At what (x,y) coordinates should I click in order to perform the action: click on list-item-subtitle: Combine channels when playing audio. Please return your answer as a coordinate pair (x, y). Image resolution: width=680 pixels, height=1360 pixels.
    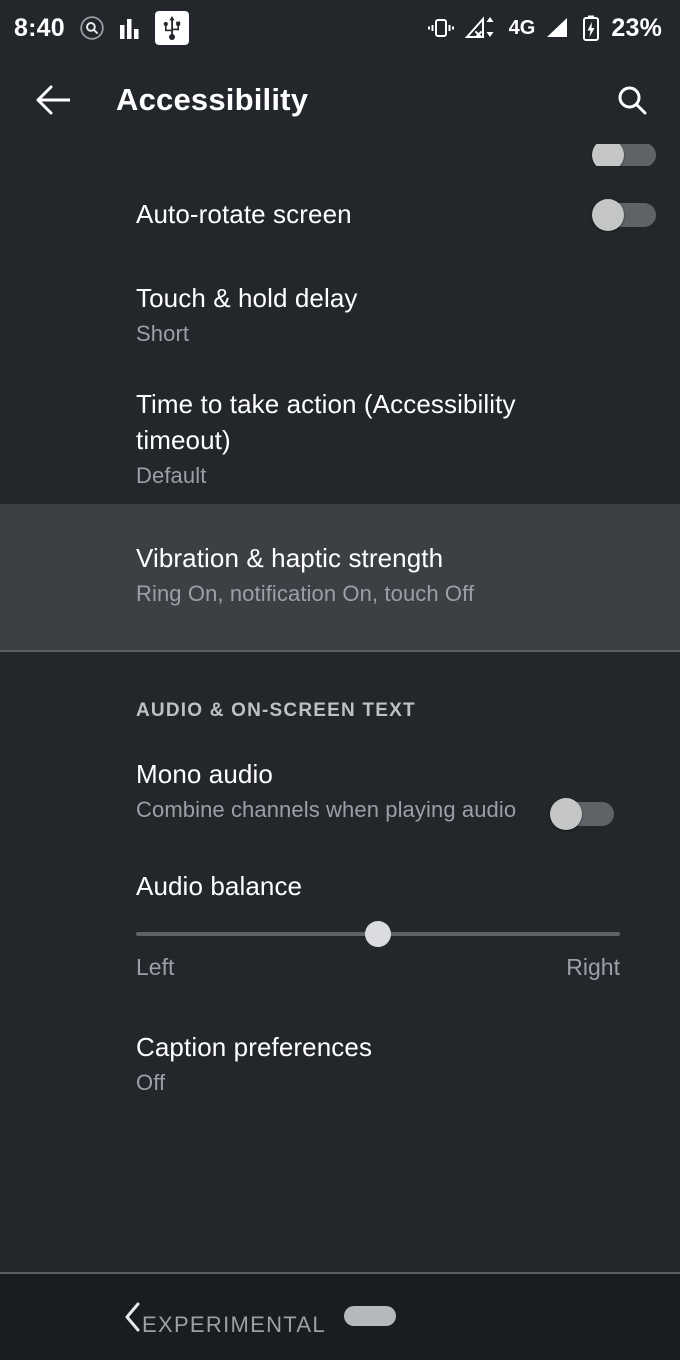
    Looking at the image, I should click on (326, 809).